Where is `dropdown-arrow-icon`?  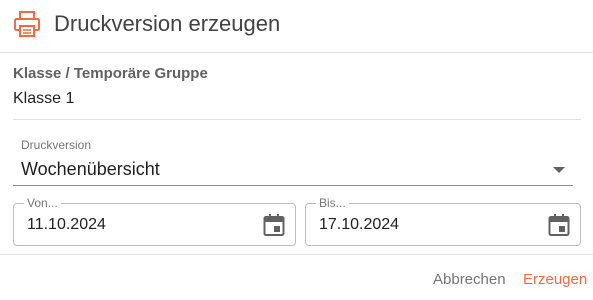 dropdown-arrow-icon is located at coordinates (559, 170).